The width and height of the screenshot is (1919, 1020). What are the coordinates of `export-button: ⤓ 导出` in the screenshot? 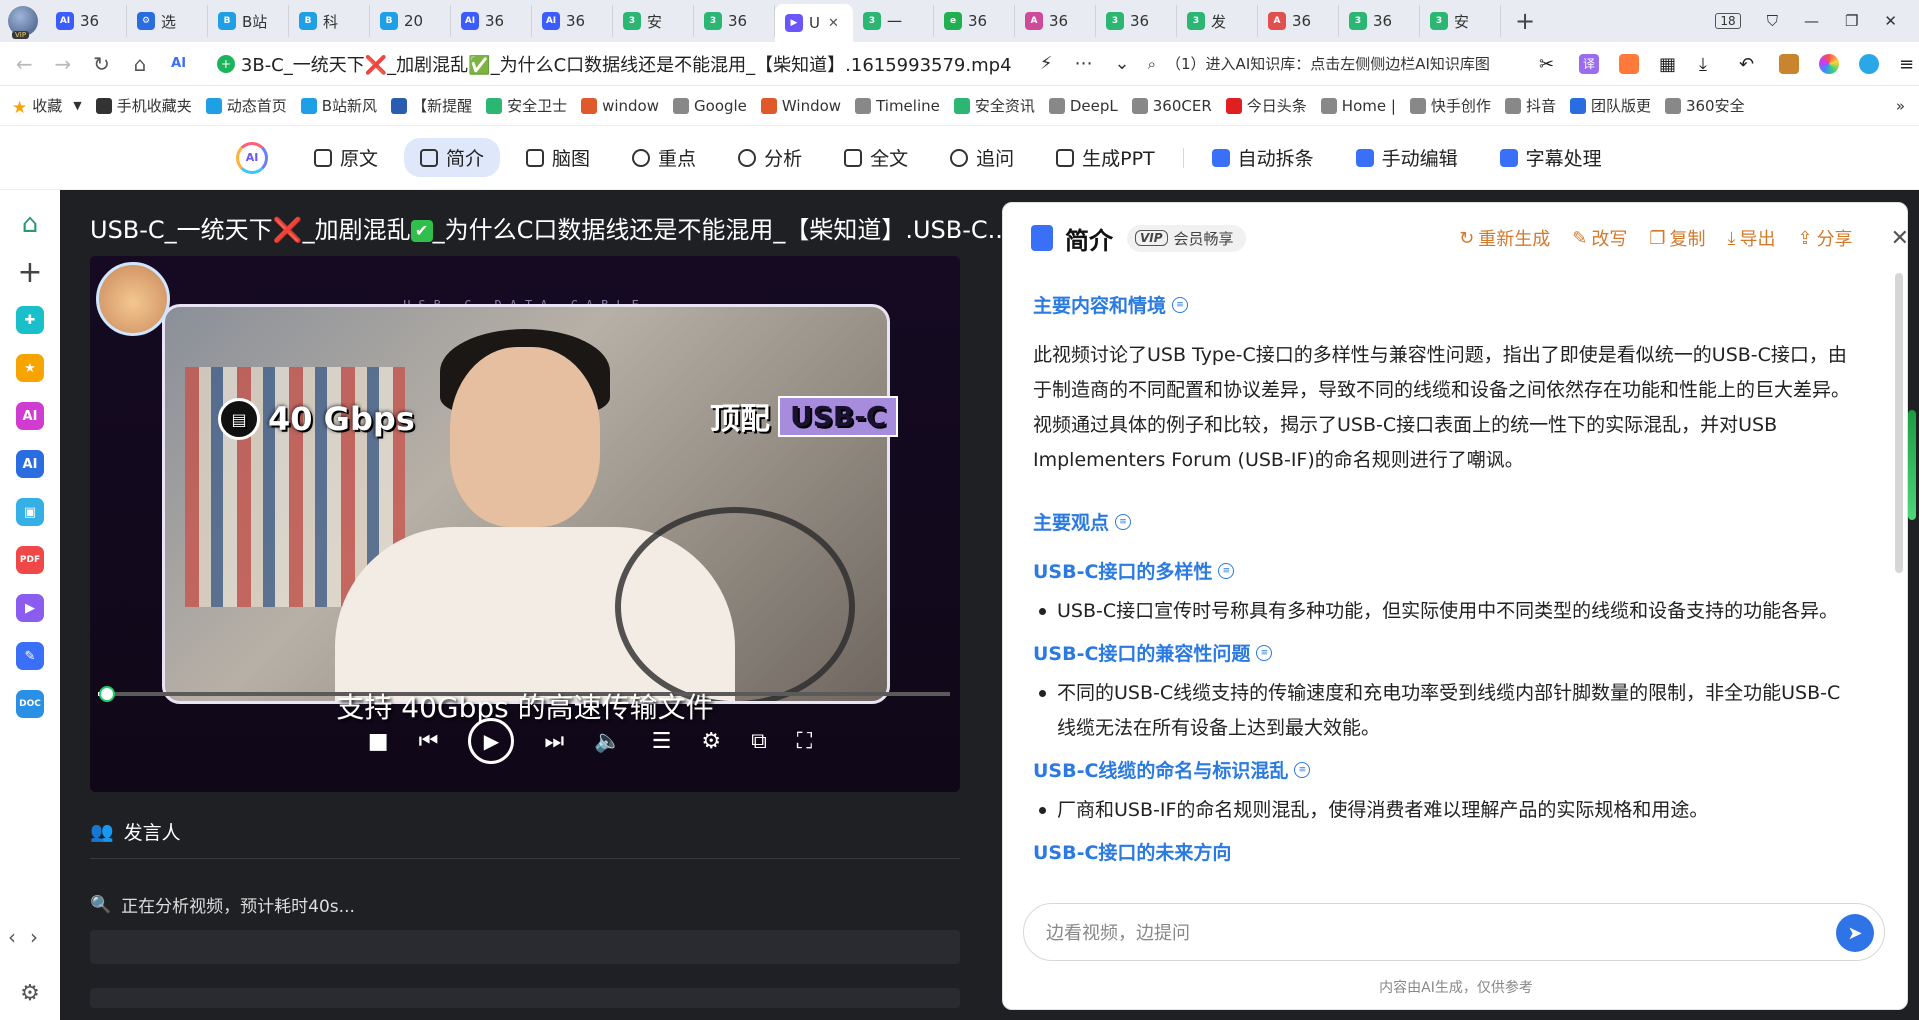 It's located at (1752, 238).